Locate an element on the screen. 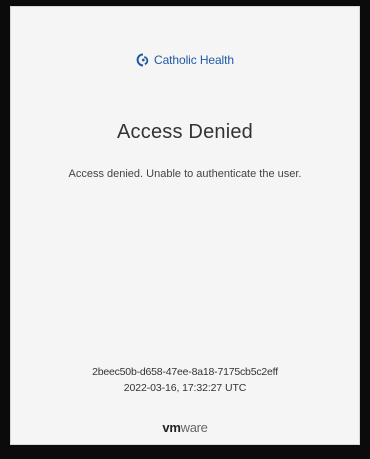 The image size is (370, 459). brand-name: Catholic Health is located at coordinates (194, 60).